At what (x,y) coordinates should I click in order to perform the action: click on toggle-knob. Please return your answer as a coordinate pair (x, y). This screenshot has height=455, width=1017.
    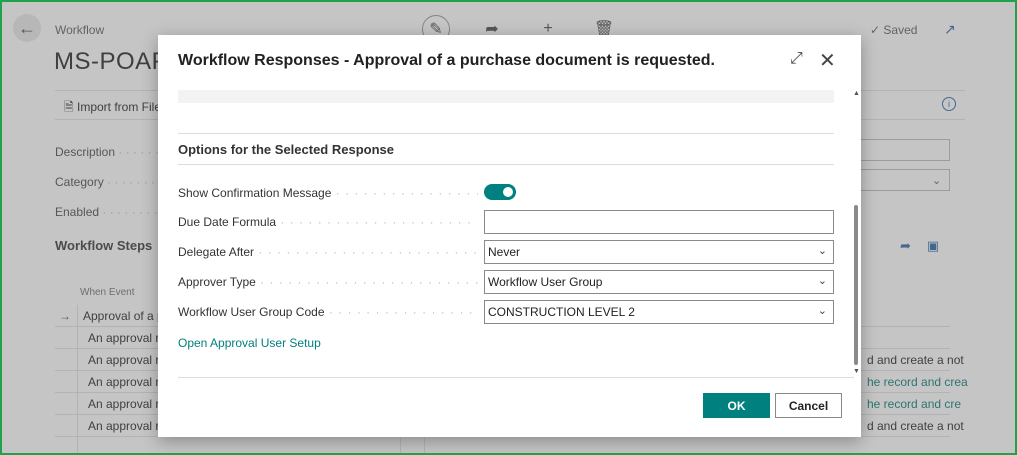
    Looking at the image, I should click on (508, 192).